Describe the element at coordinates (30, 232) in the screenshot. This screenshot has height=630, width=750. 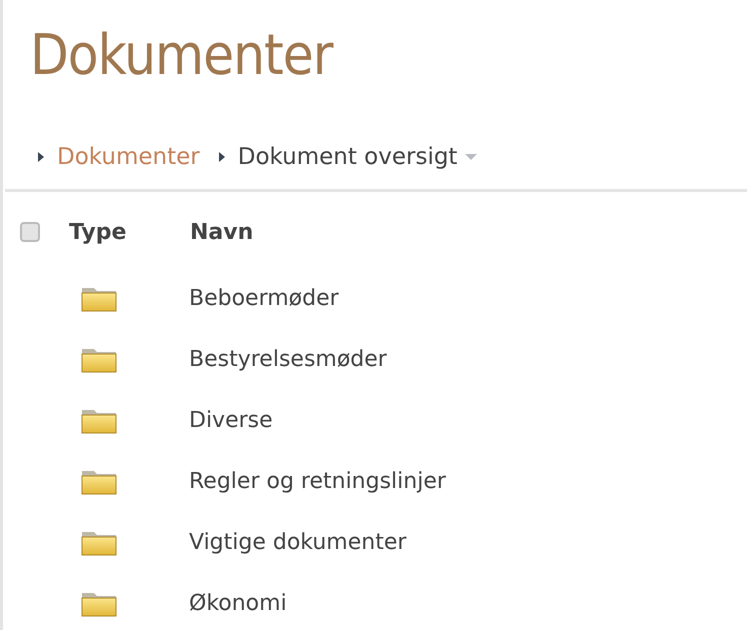
I see `select-all-checkbox` at that location.